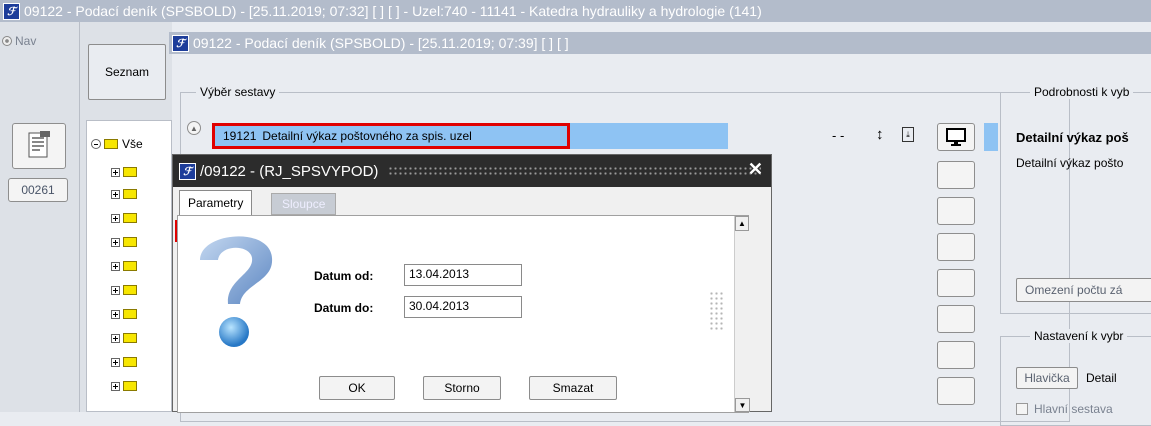 This screenshot has width=1151, height=426. Describe the element at coordinates (463, 275) in the screenshot. I see `date-from-input: 13.04.2013` at that location.